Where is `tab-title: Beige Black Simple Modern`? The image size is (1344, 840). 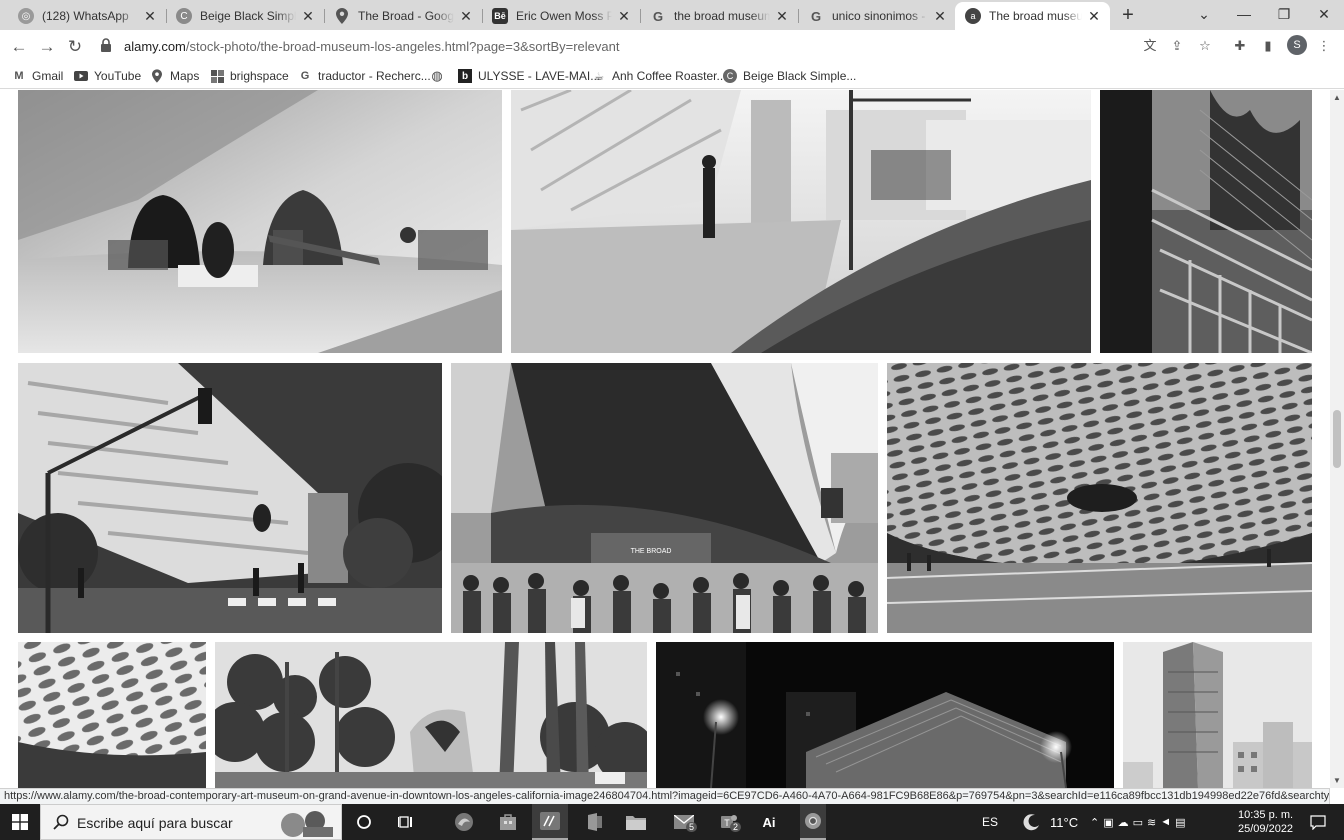 tab-title: Beige Black Simple Modern is located at coordinates (248, 16).